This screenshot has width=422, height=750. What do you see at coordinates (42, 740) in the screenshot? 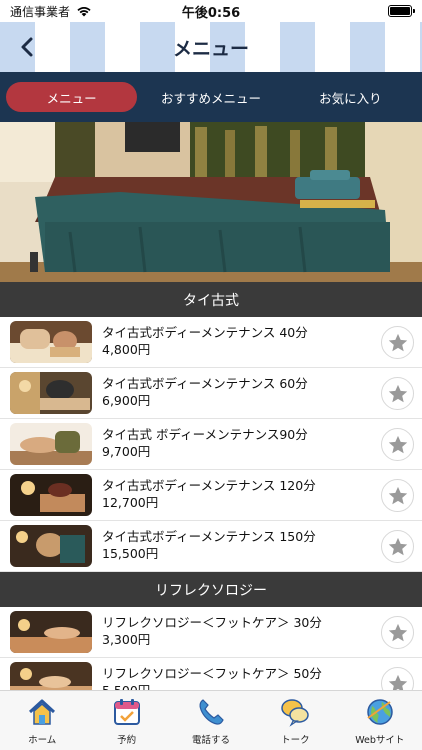
I see `nav-home-label: ホーム` at bounding box center [42, 740].